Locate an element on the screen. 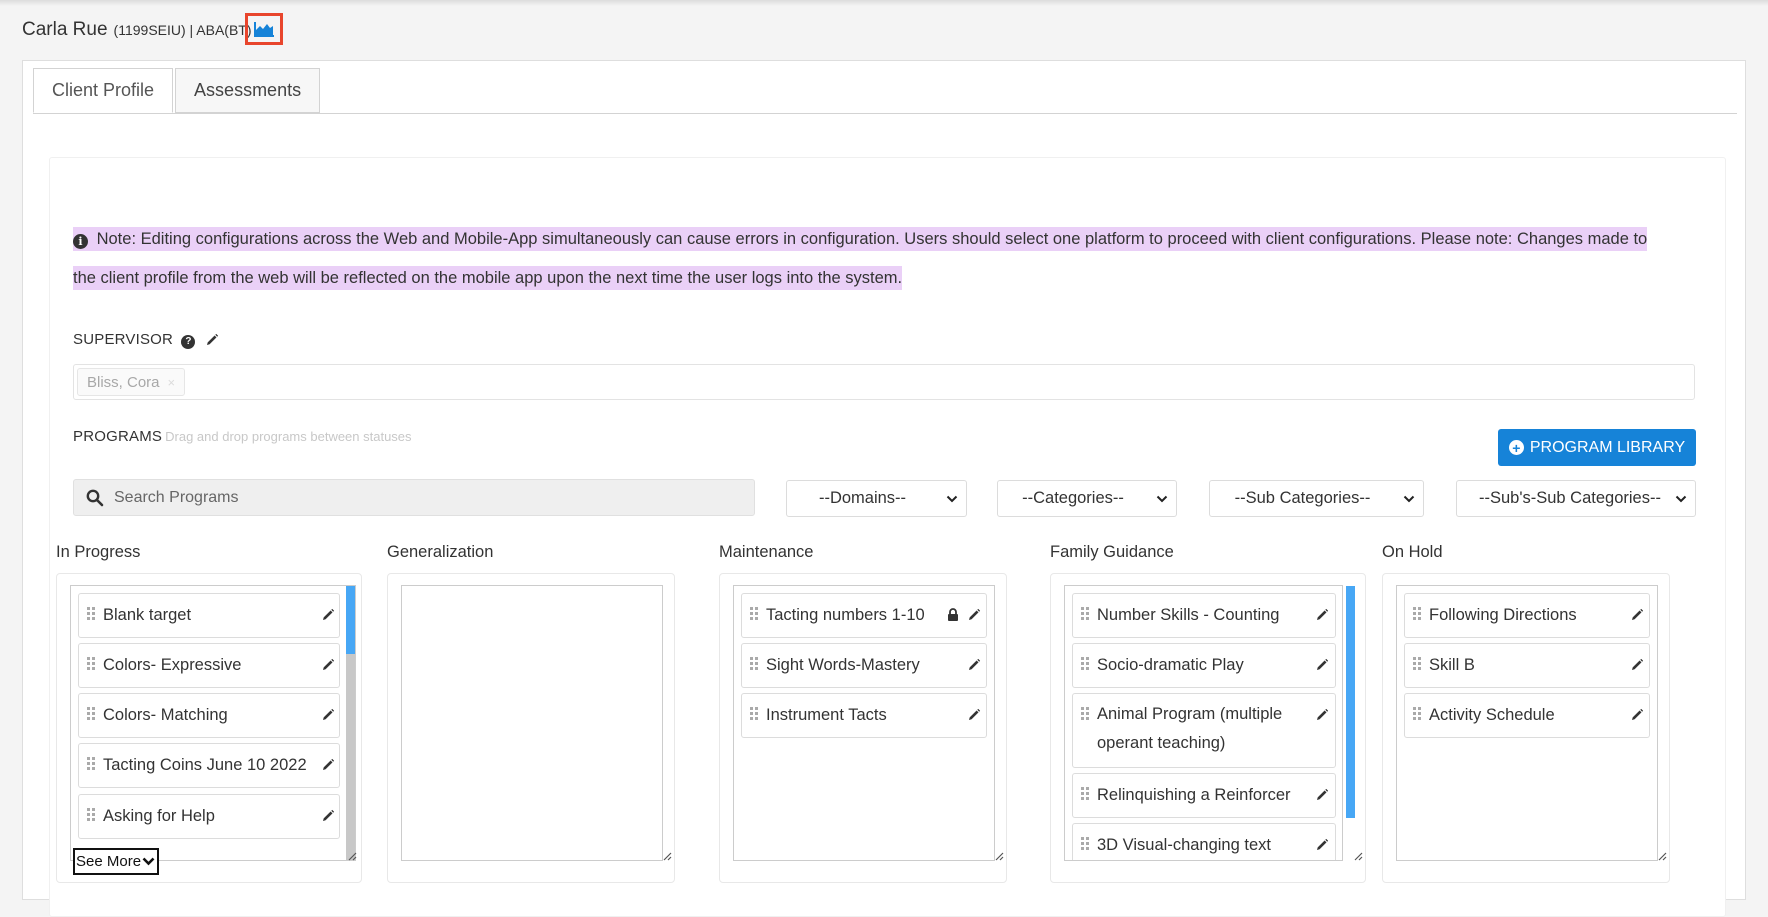  column-generalization is located at coordinates (531, 728).